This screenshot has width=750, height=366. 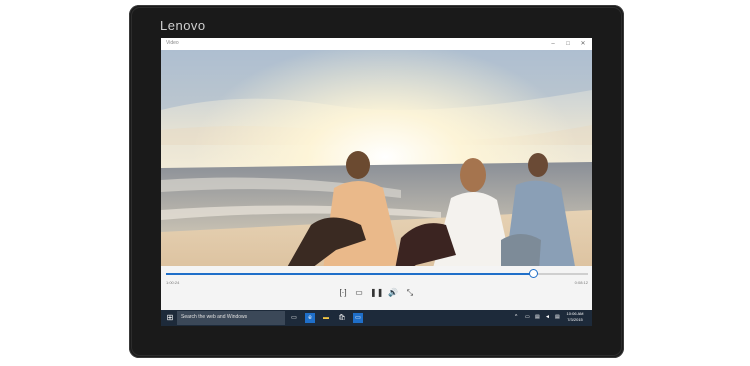 What do you see at coordinates (310, 318) in the screenshot?
I see `edge-browser-icon: e` at bounding box center [310, 318].